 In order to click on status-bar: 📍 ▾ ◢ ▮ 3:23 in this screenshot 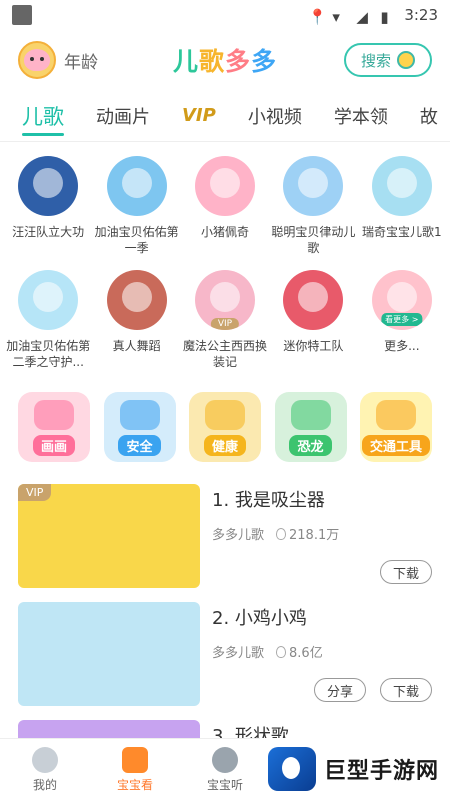, I will do `click(225, 15)`.